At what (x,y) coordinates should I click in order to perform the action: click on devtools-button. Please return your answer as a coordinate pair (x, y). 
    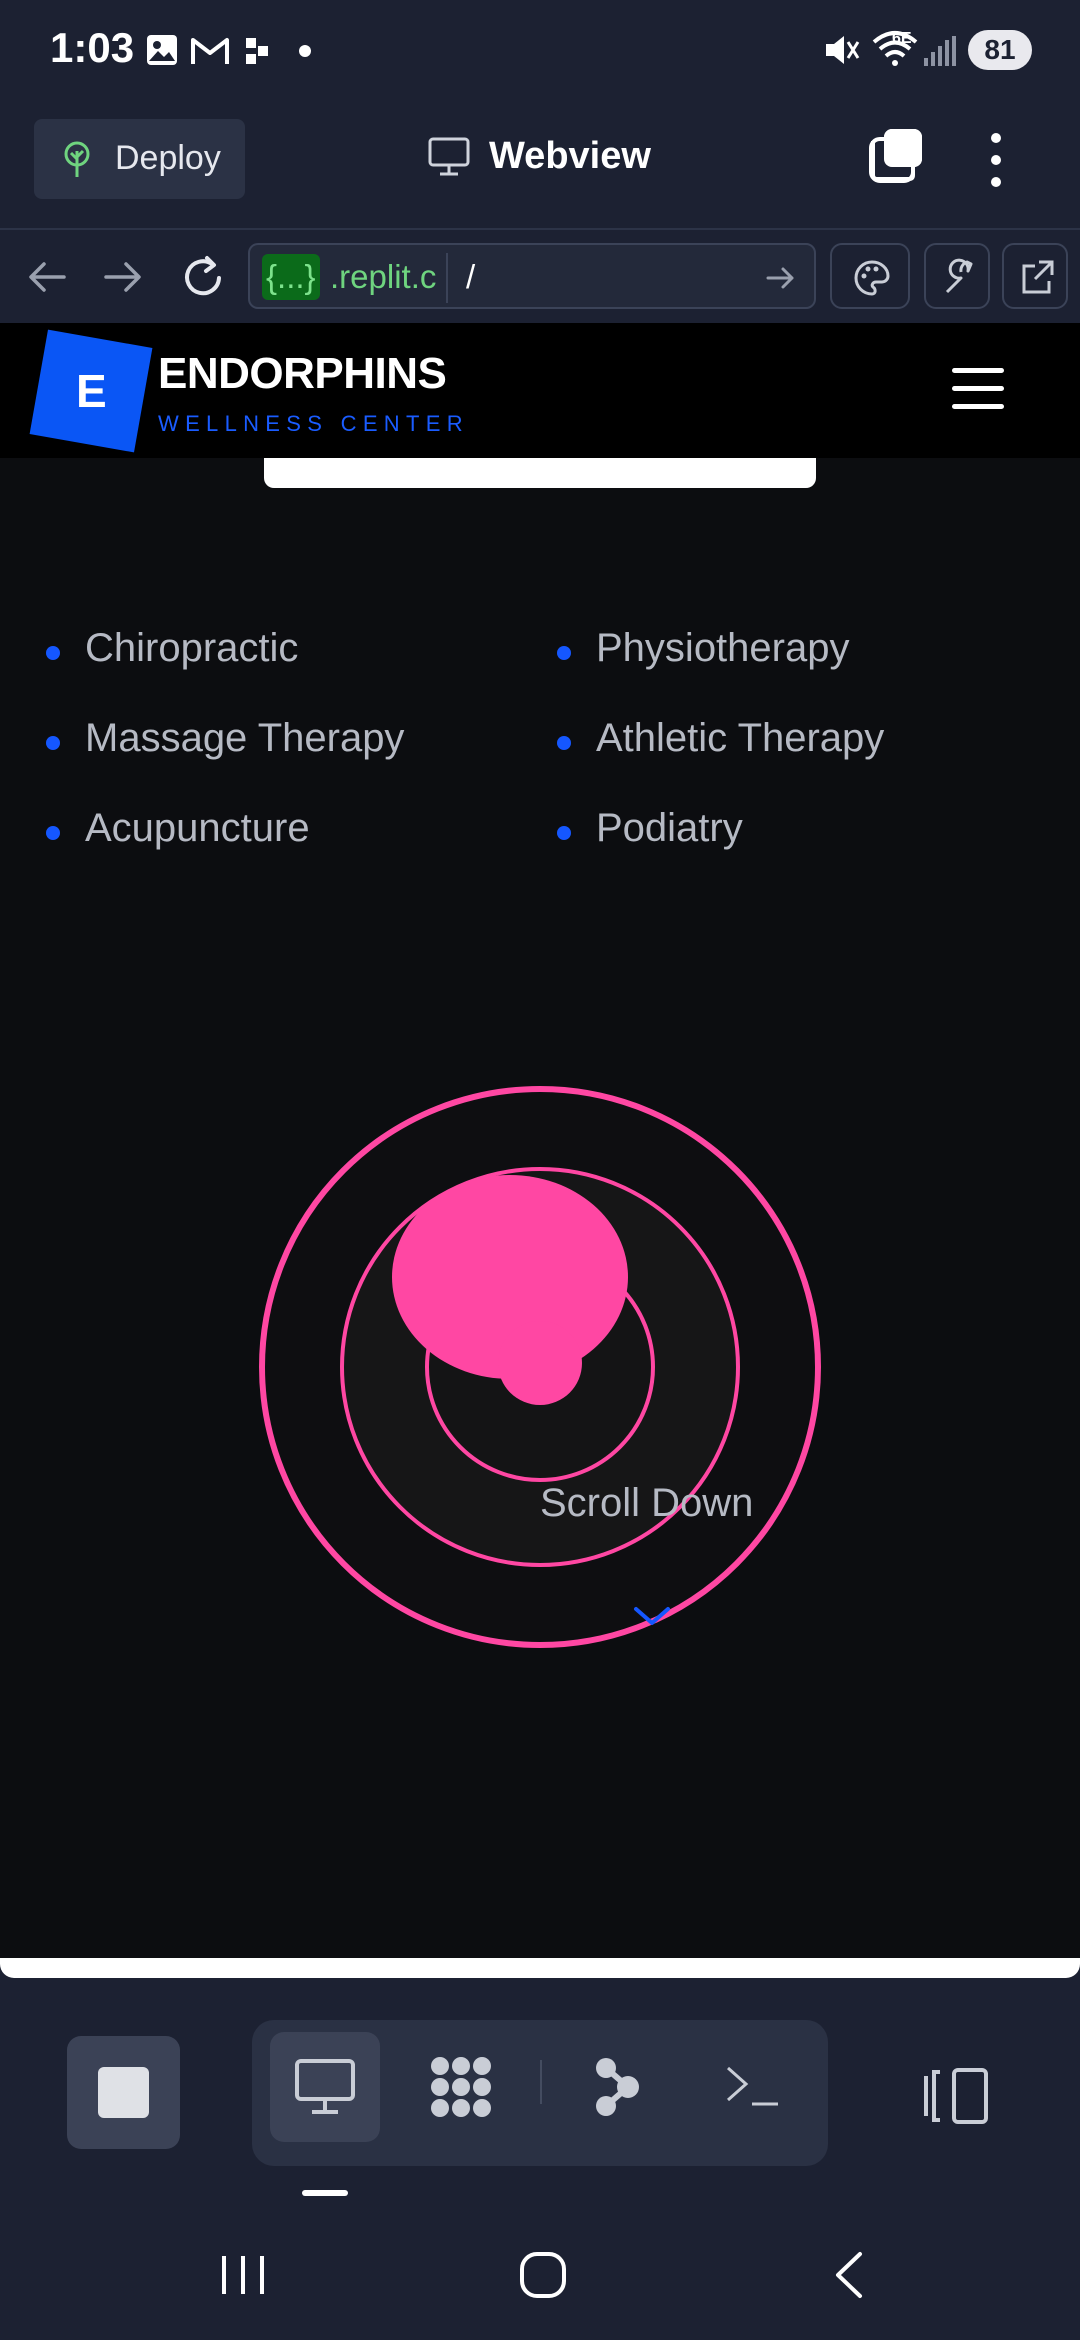
    Looking at the image, I should click on (957, 276).